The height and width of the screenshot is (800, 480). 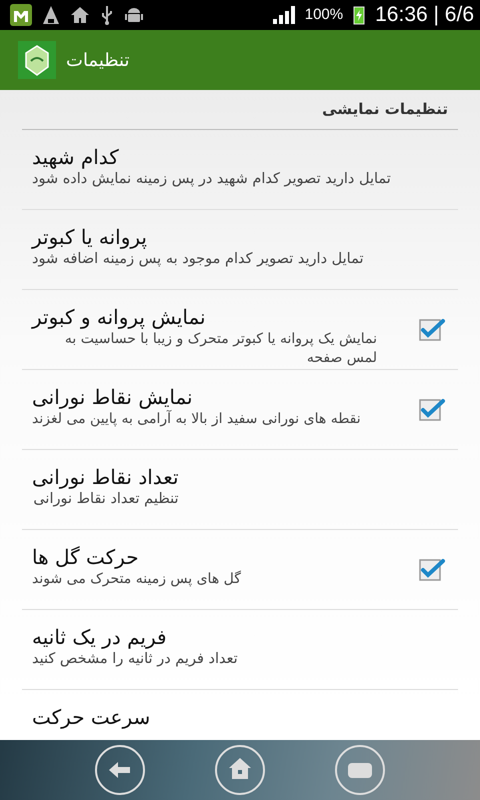 What do you see at coordinates (21, 15) in the screenshot?
I see `app-icon` at bounding box center [21, 15].